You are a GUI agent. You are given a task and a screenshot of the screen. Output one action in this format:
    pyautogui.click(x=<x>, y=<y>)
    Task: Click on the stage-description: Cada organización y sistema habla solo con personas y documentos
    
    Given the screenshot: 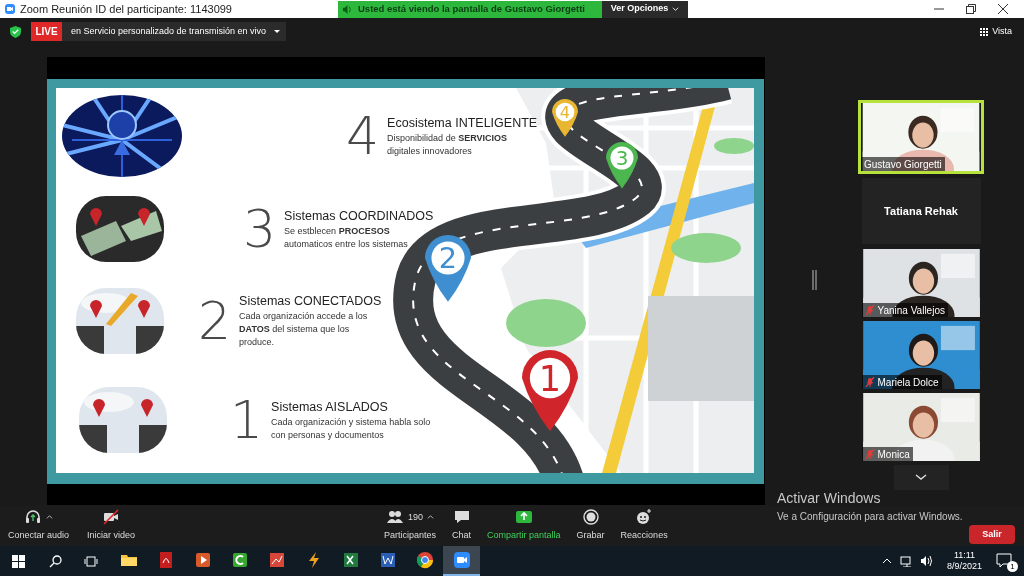 What is the action you would take?
    pyautogui.click(x=351, y=429)
    